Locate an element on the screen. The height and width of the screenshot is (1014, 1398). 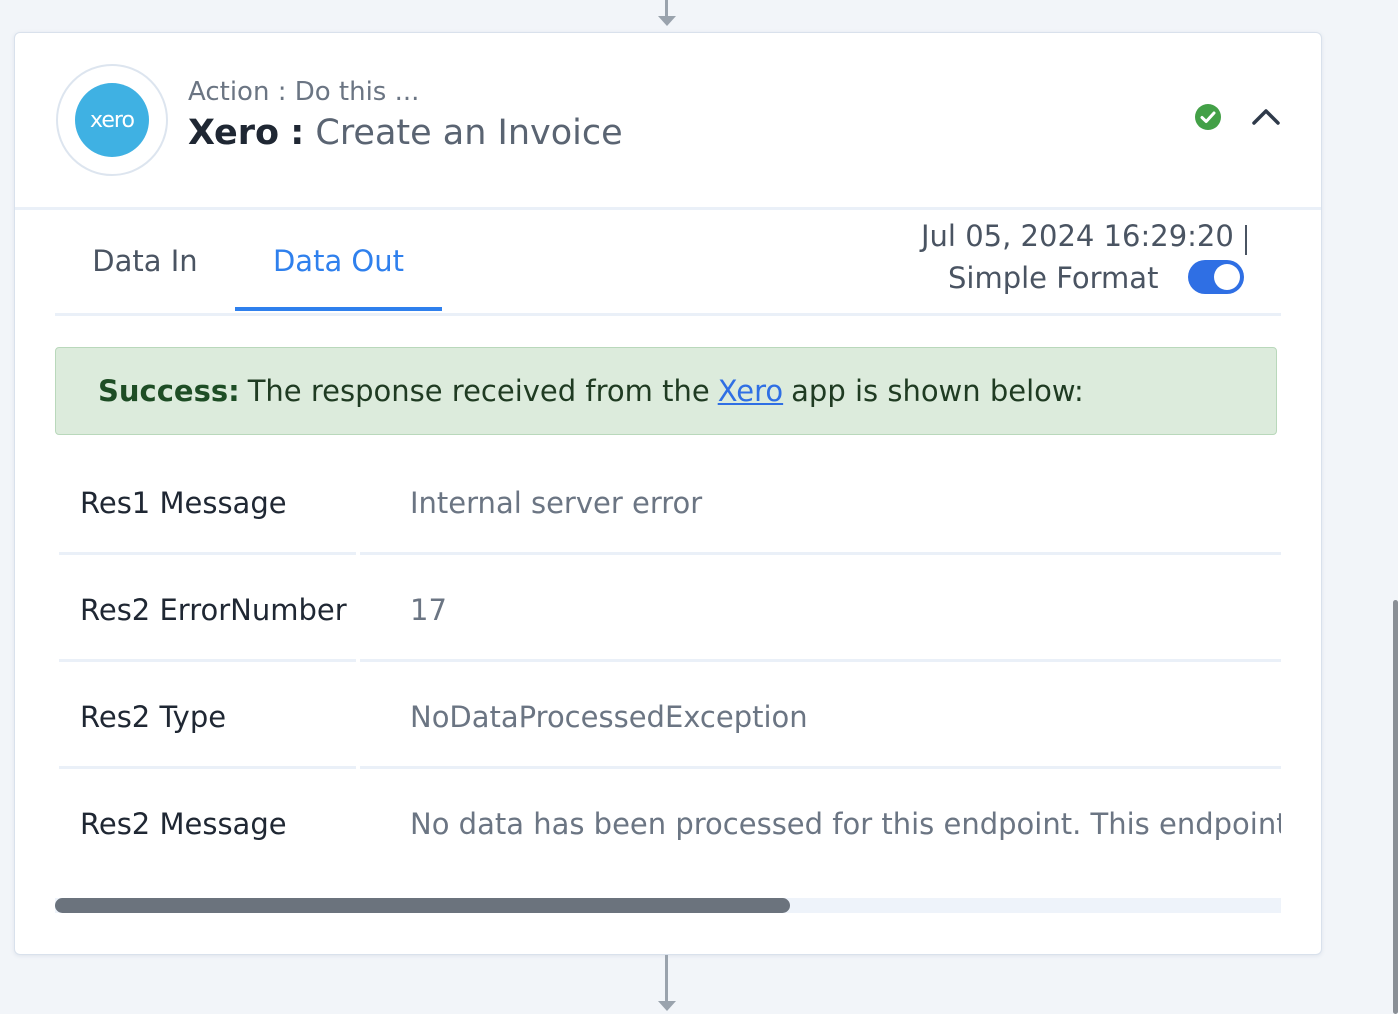
horizontal-scrollbar is located at coordinates (668, 905).